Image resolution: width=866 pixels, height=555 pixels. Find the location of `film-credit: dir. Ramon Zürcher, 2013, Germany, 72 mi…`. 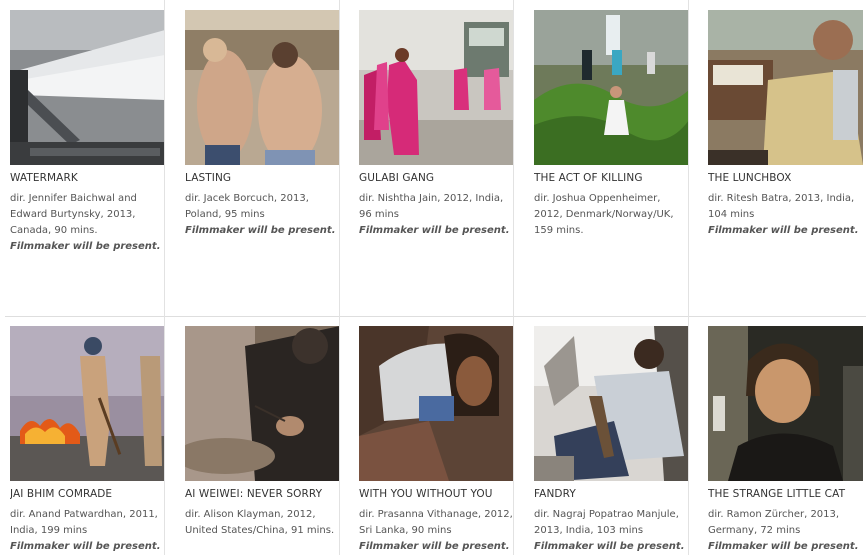

film-credit: dir. Ramon Zürcher, 2013, Germany, 72 mi… is located at coordinates (774, 522).